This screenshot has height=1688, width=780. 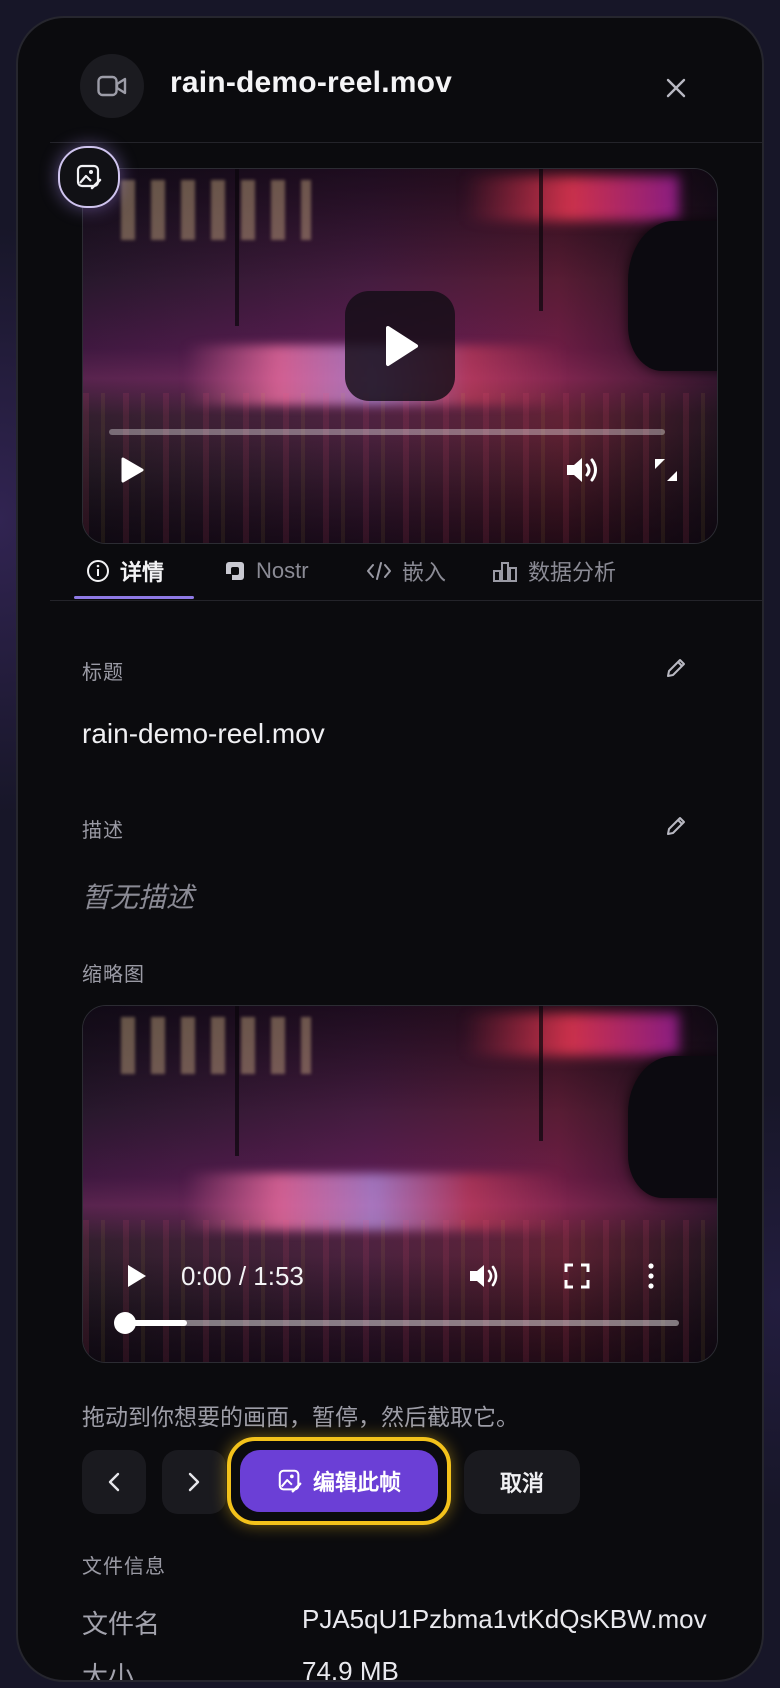 What do you see at coordinates (424, 572) in the screenshot?
I see `tab-embed-label: 嵌入` at bounding box center [424, 572].